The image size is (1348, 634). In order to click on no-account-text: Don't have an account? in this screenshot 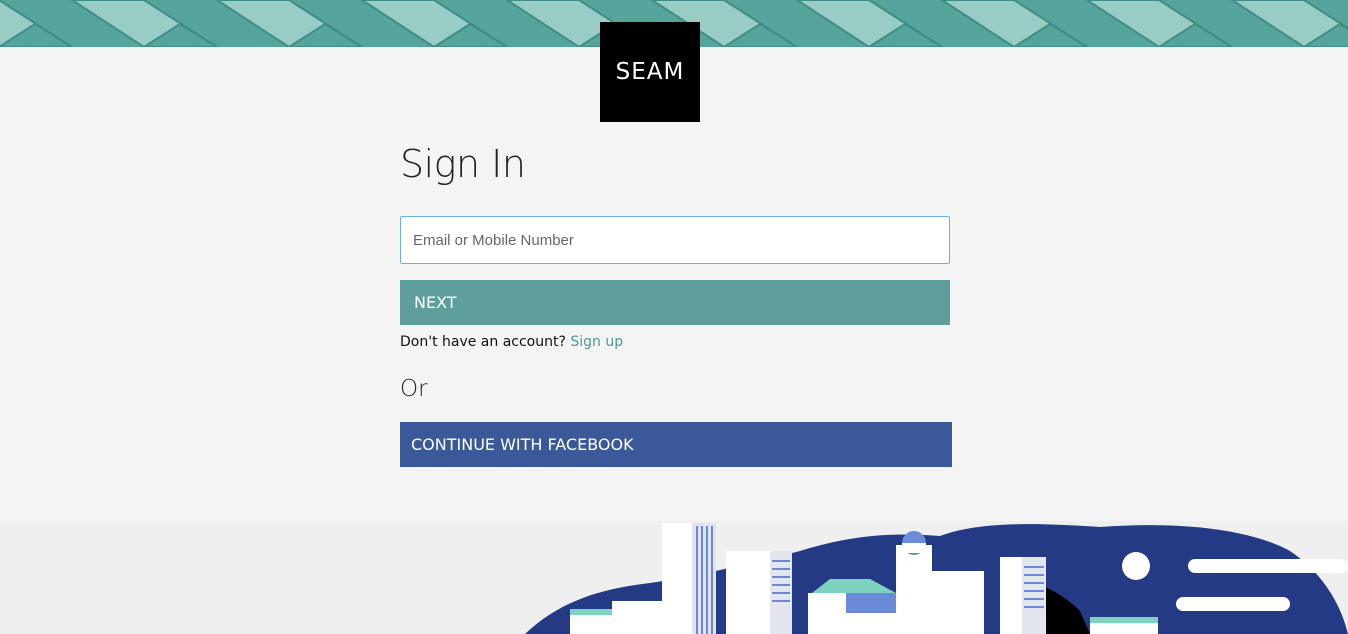, I will do `click(483, 342)`.